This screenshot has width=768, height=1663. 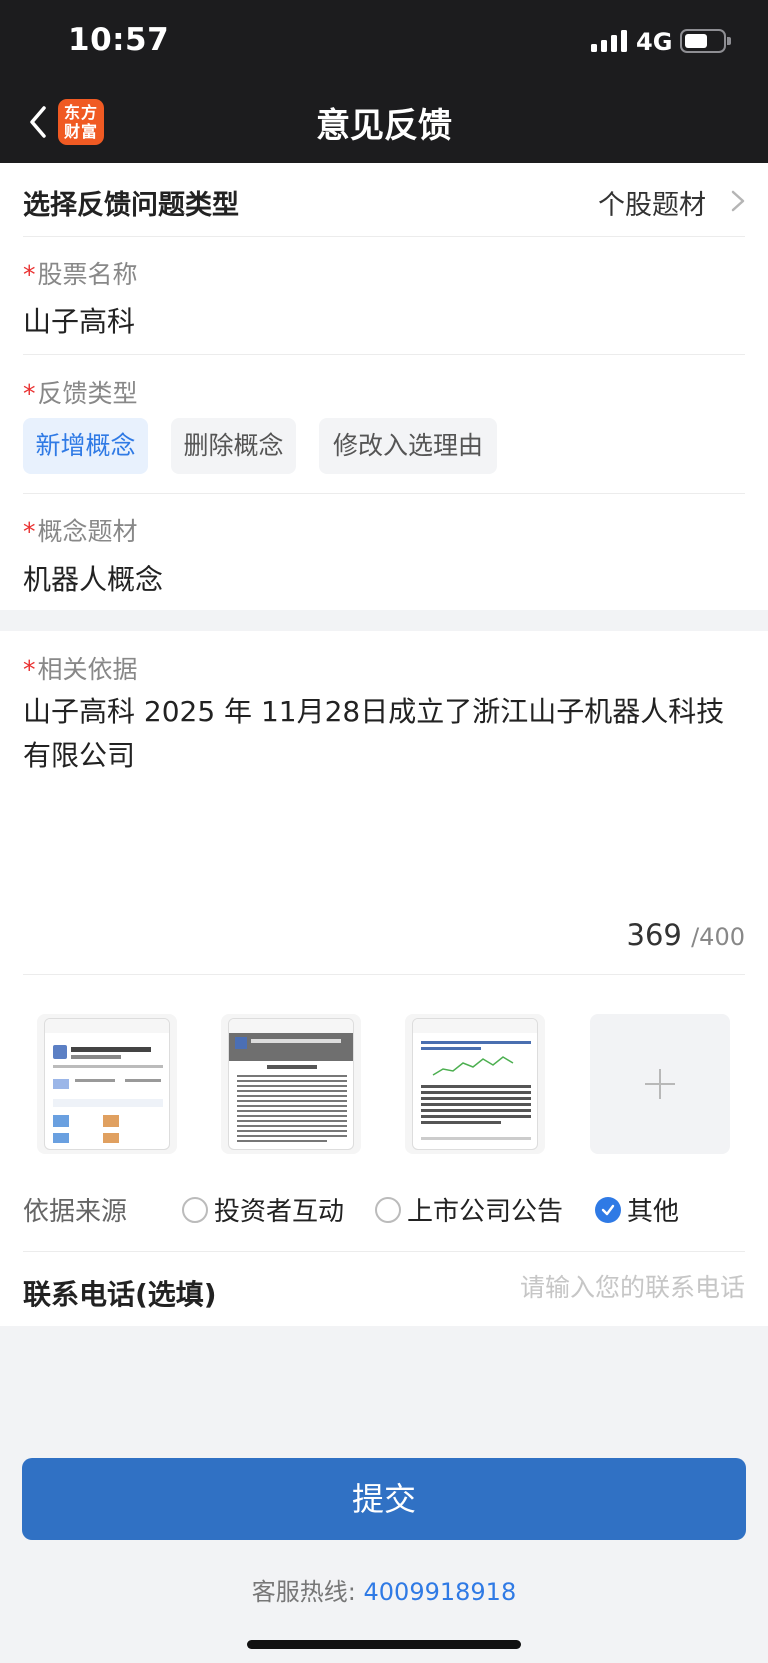 What do you see at coordinates (384, 734) in the screenshot?
I see `basis-textarea: 山子高科 2025 年 11月28日成立了浙江山子机器人科技有限公司` at bounding box center [384, 734].